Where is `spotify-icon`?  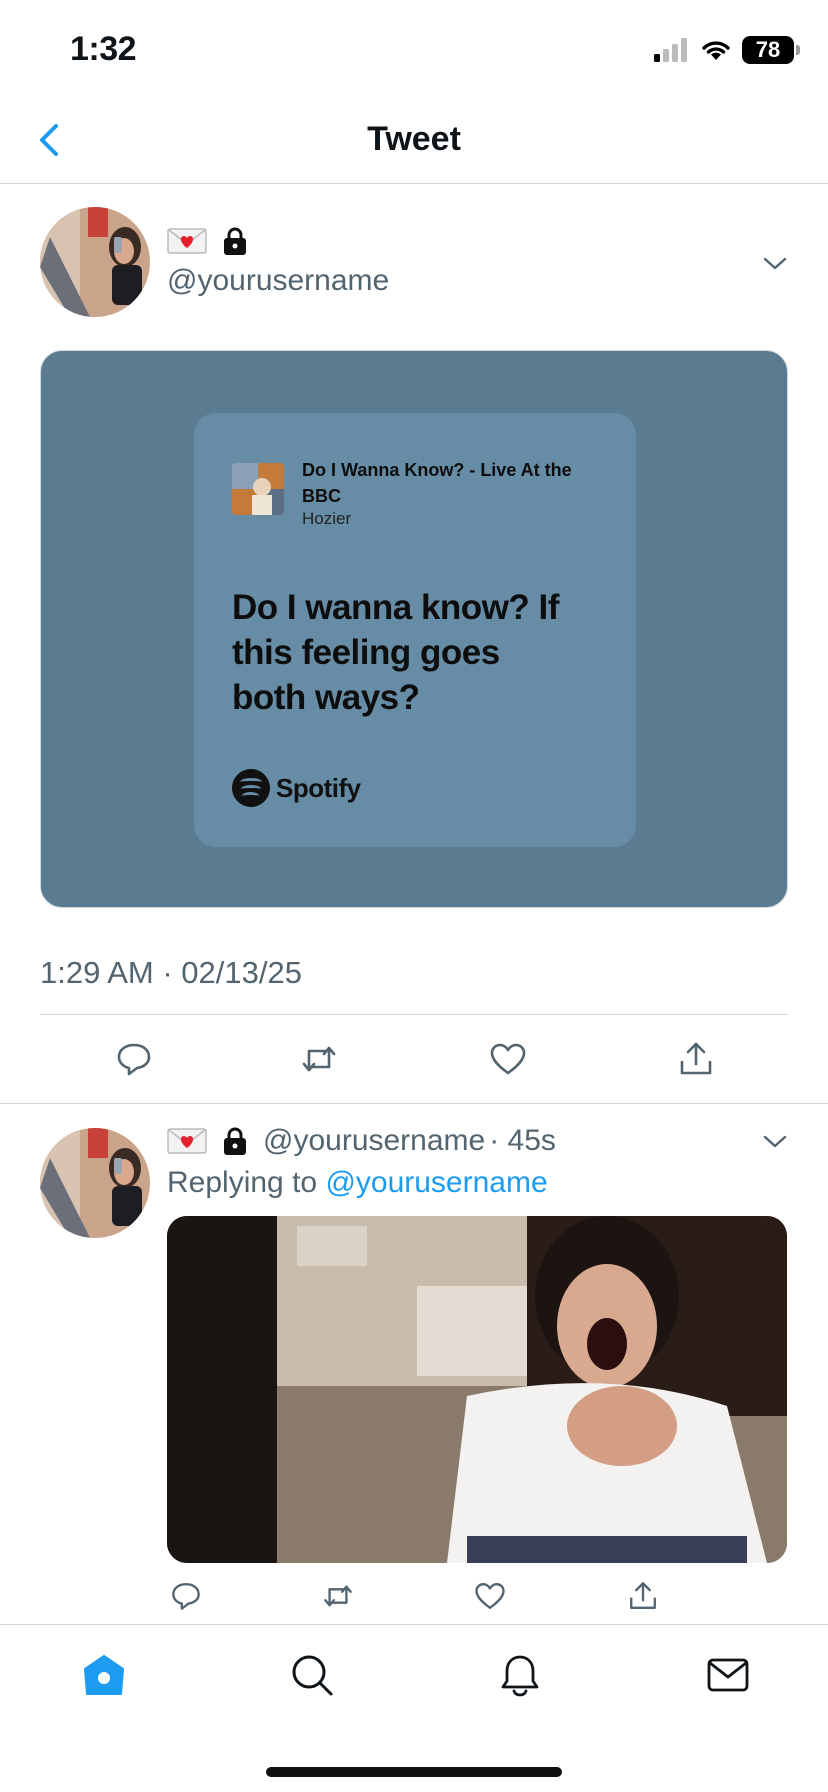
spotify-icon is located at coordinates (251, 788).